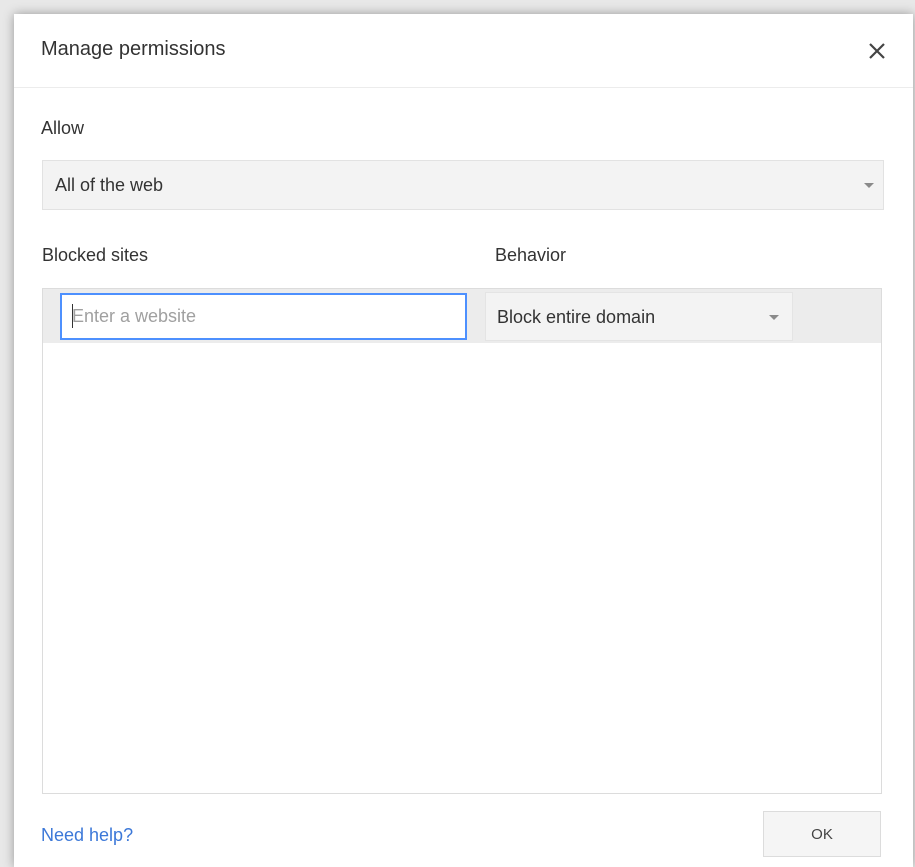  I want to click on dialog-header: Manage permissions, so click(463, 51).